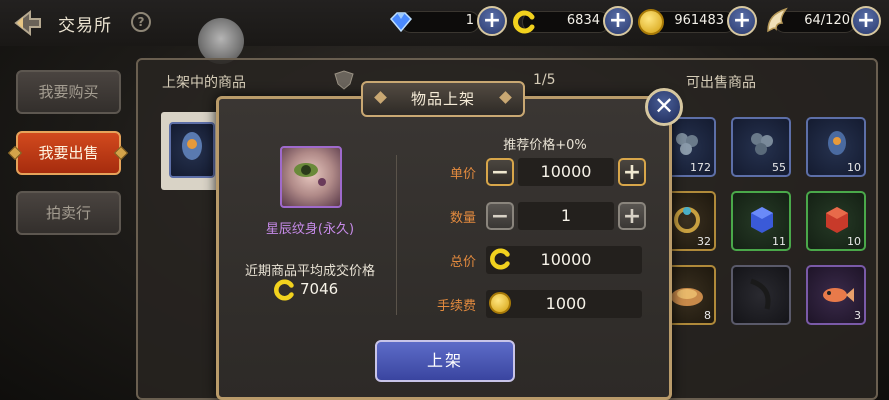 The height and width of the screenshot is (400, 889). I want to click on recommended-price: 推荐价格+0%, so click(545, 145).